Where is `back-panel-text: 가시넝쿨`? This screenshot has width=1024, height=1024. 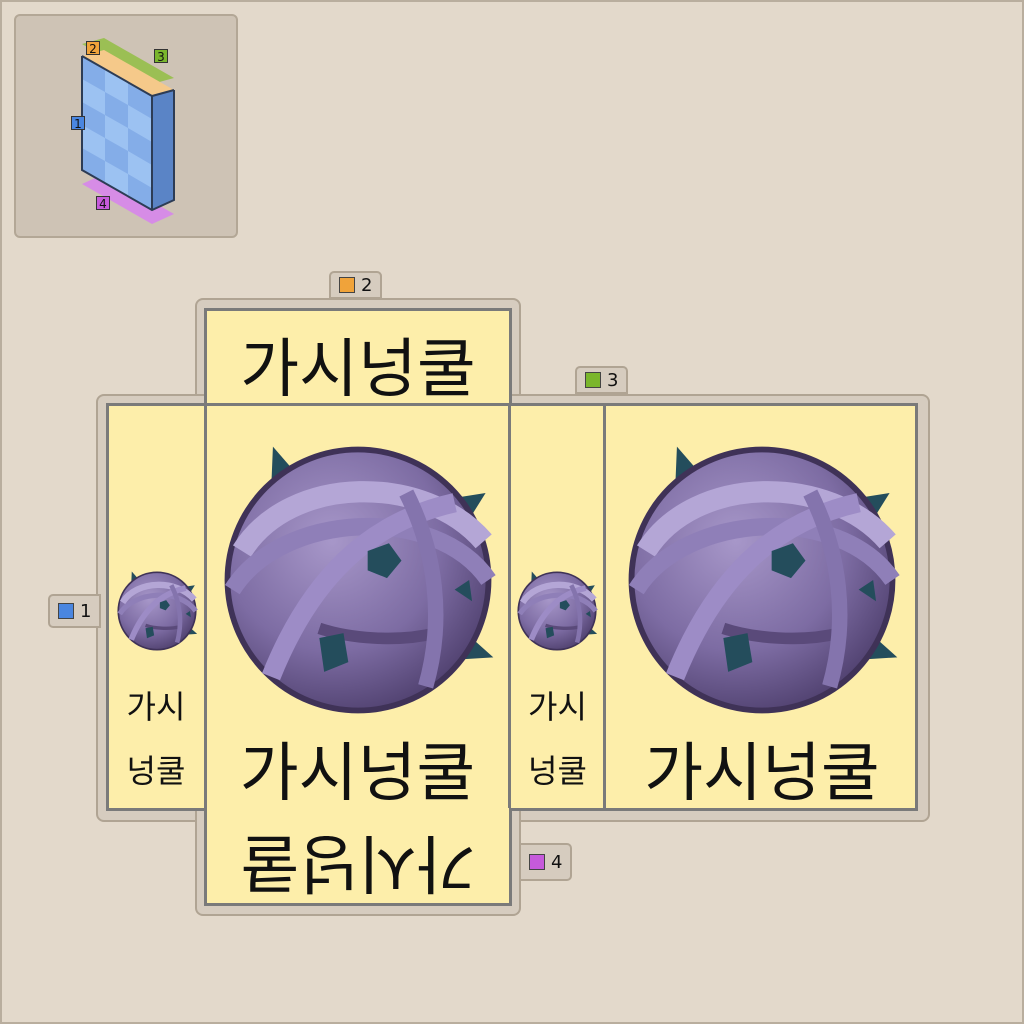 back-panel-text: 가시넝쿨 is located at coordinates (762, 774).